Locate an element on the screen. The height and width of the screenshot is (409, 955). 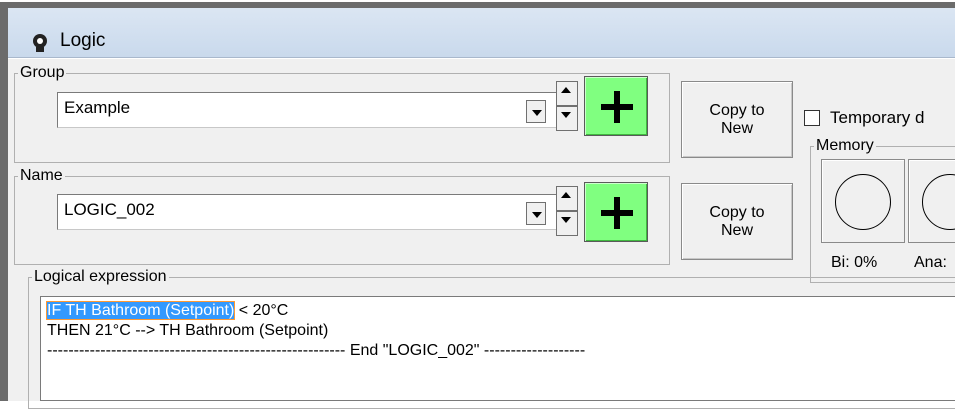
group-dropdown-button is located at coordinates (536, 111).